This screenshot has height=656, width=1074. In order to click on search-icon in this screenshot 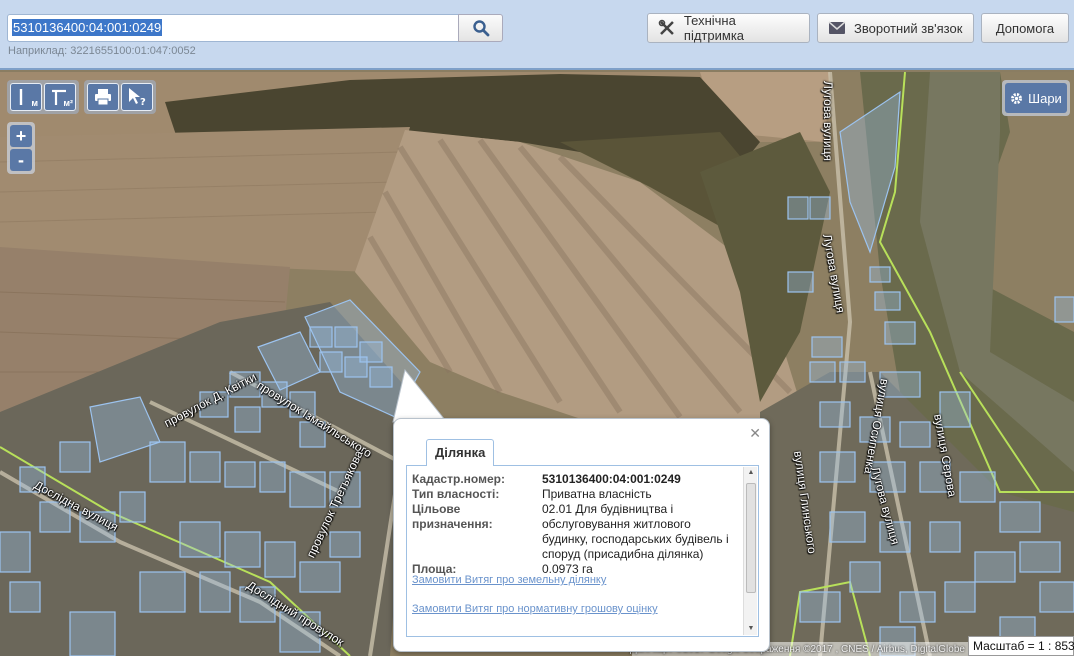, I will do `click(480, 28)`.